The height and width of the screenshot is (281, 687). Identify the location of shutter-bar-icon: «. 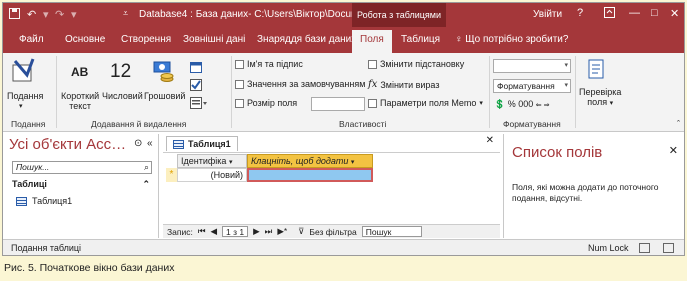
(150, 143).